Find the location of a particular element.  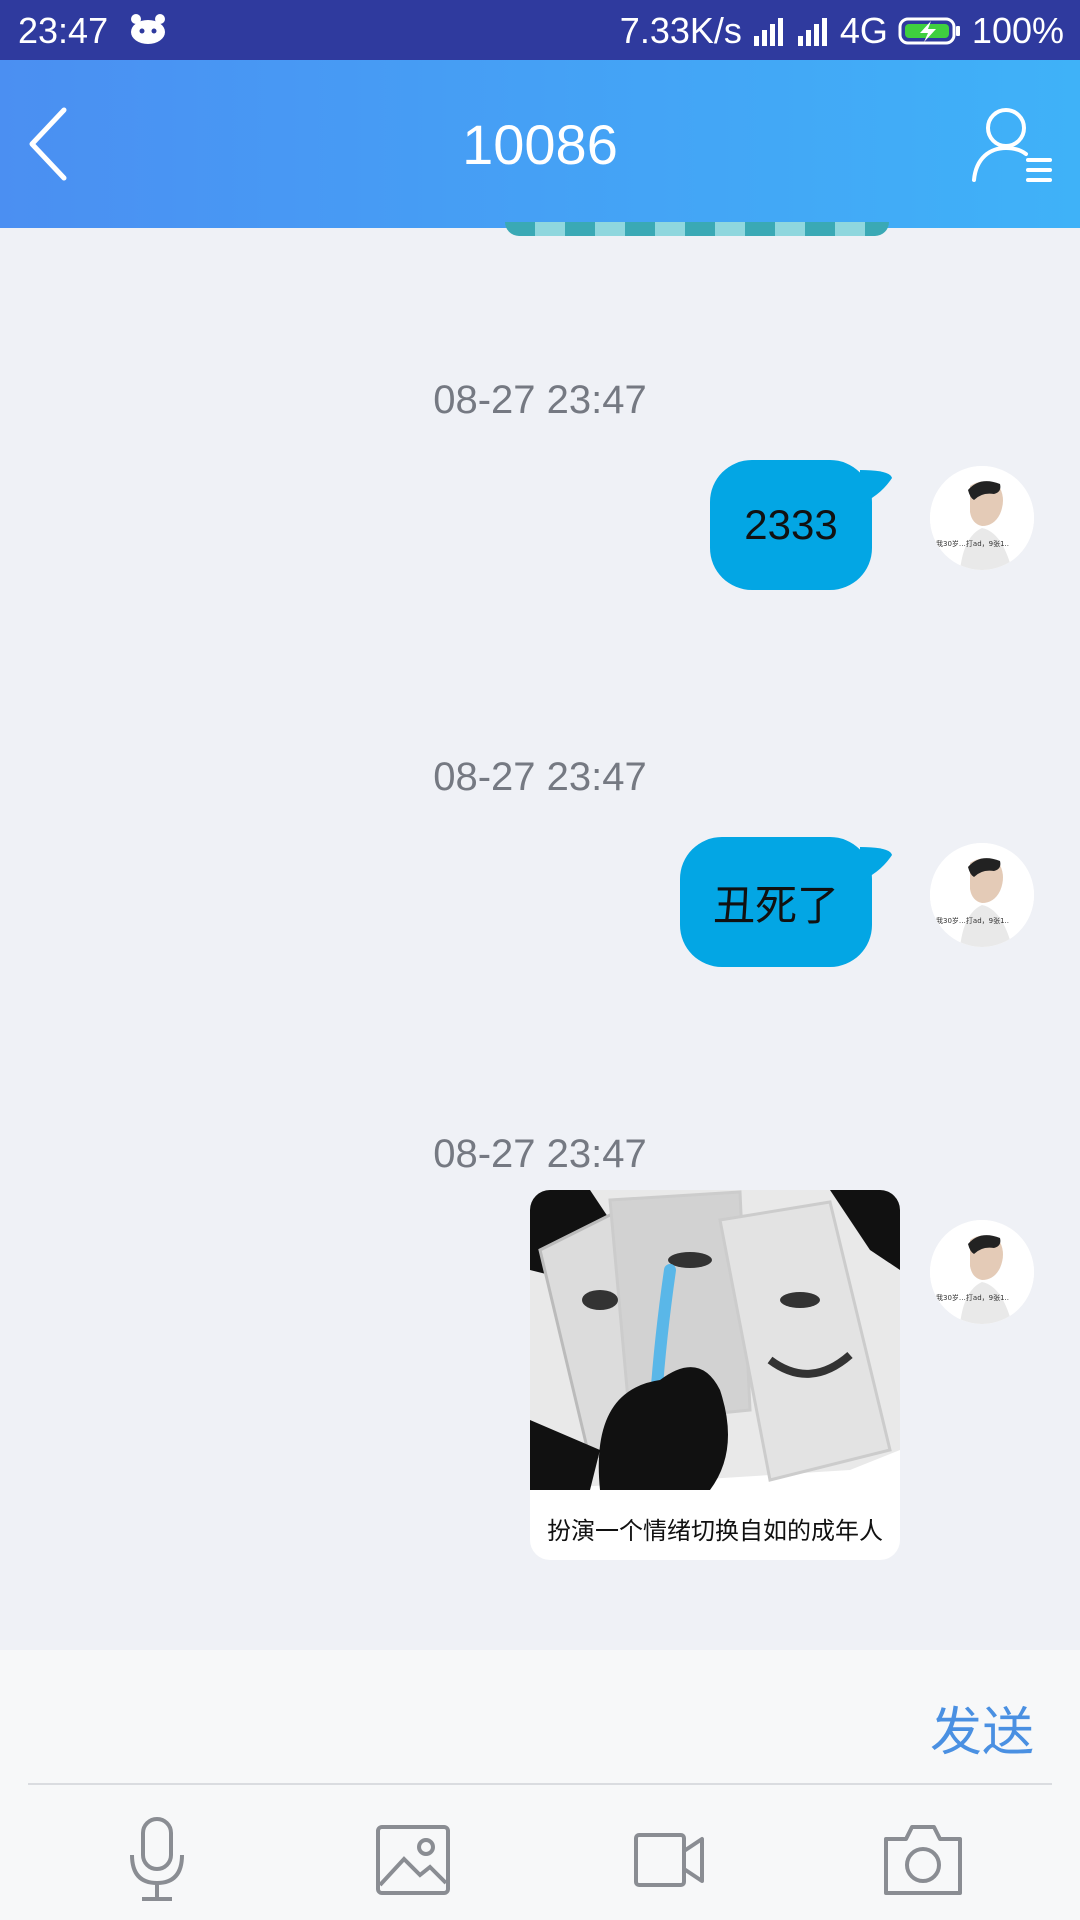

signal-icon is located at coordinates (768, 32).